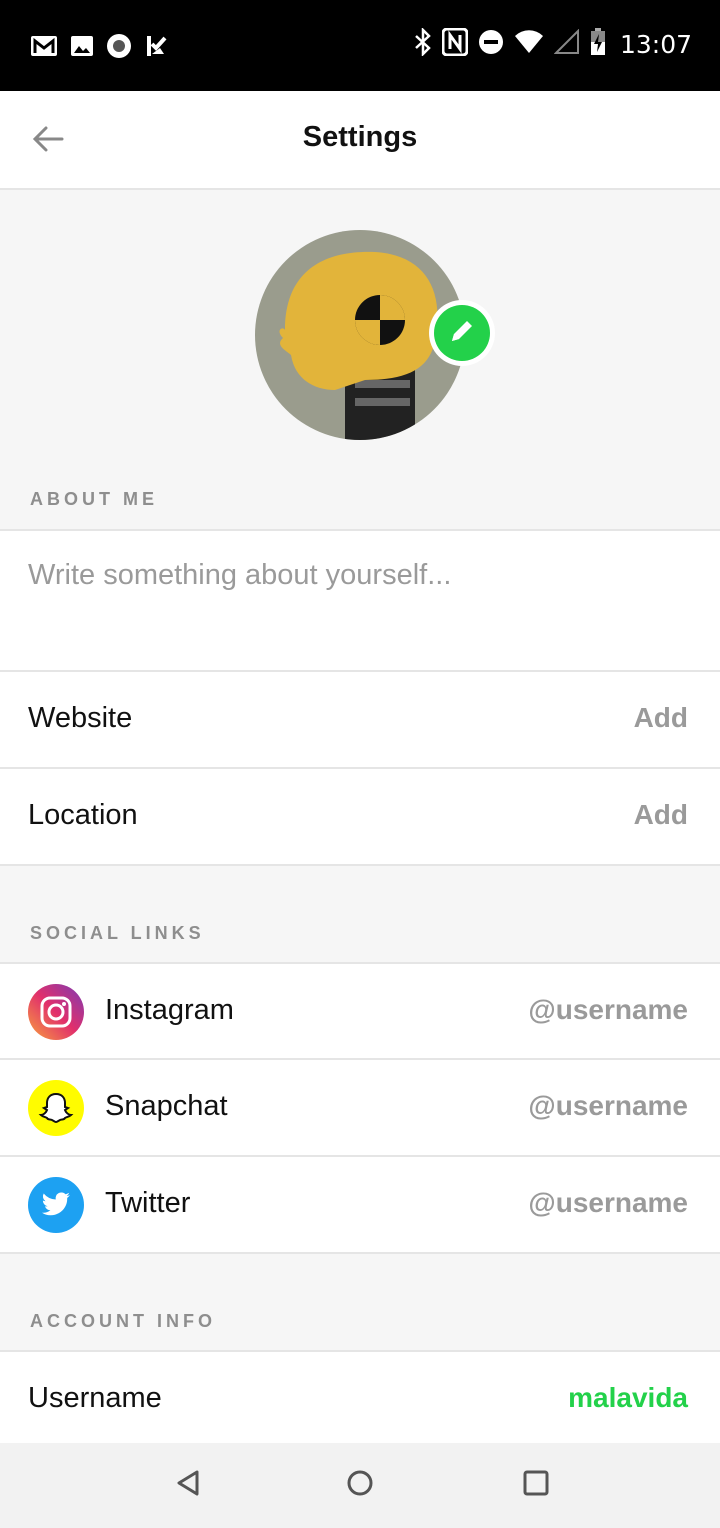 The width and height of the screenshot is (720, 1528). What do you see at coordinates (94, 499) in the screenshot?
I see `about-me-header: ABOUT ME` at bounding box center [94, 499].